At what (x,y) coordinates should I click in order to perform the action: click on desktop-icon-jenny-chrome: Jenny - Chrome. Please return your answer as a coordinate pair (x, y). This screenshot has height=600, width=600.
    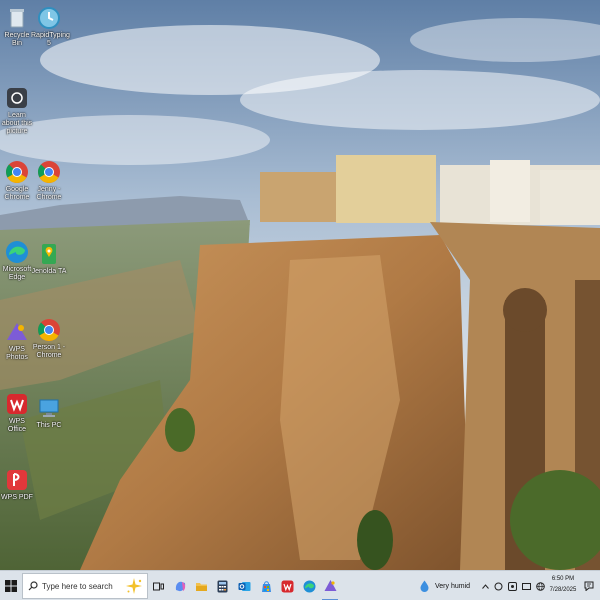
    Looking at the image, I should click on (49, 181).